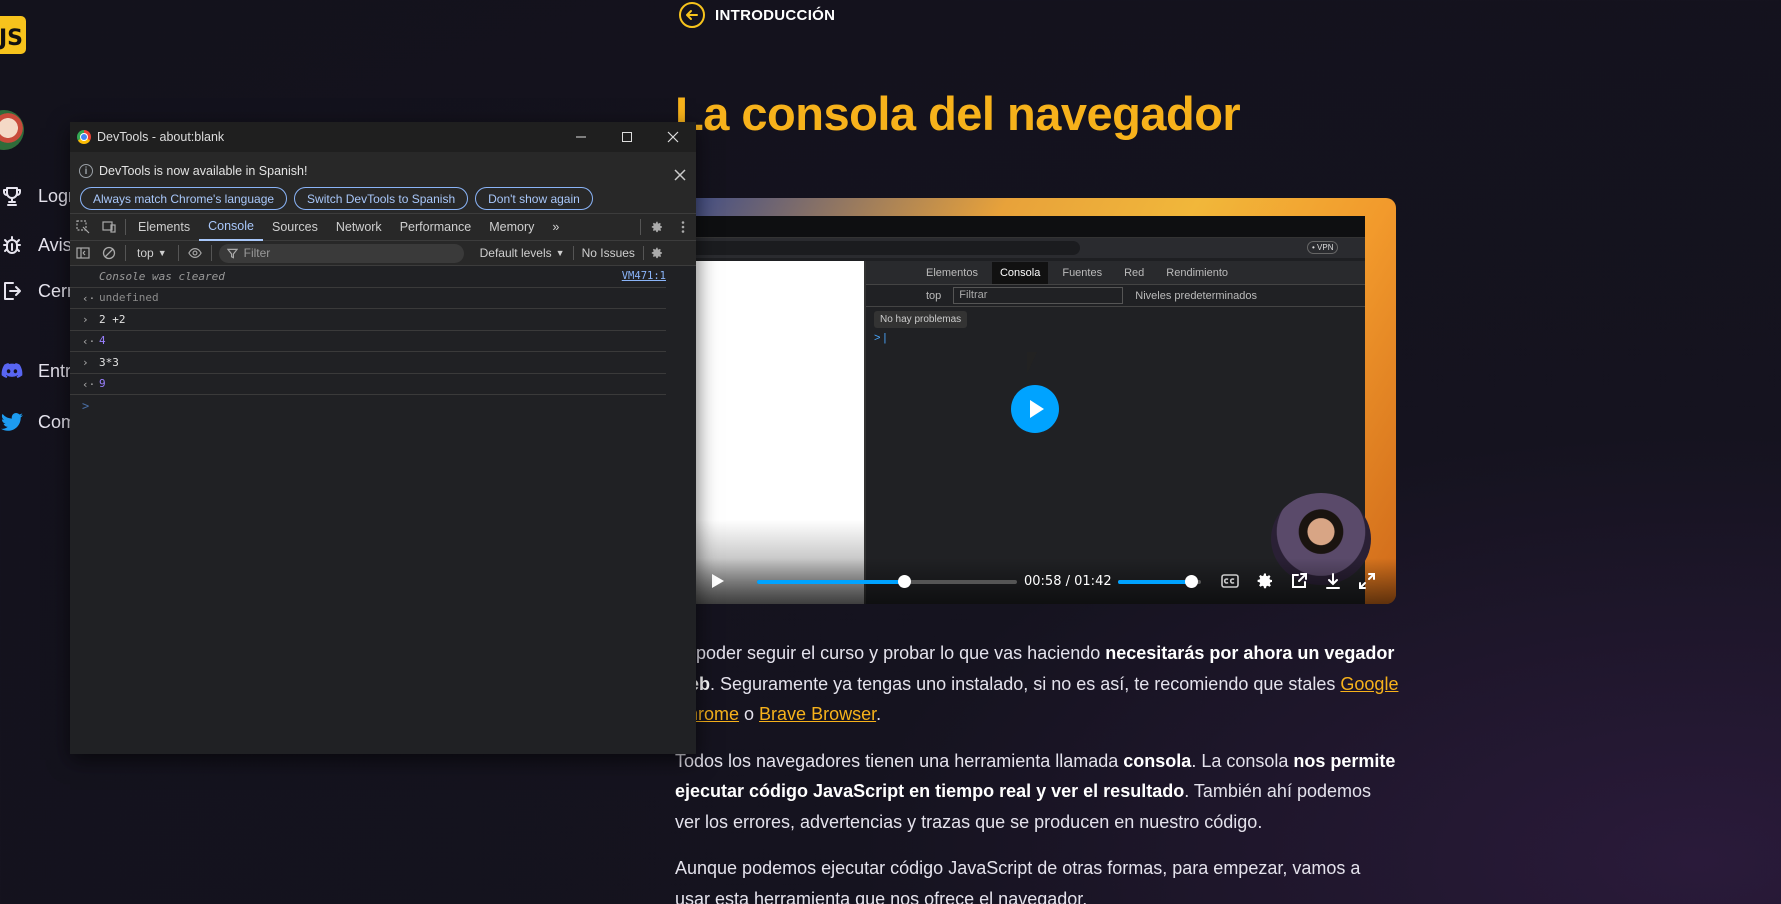  Describe the element at coordinates (381, 198) in the screenshot. I see `switch-to-spanish-button: Switch DevTools to Spanish` at that location.